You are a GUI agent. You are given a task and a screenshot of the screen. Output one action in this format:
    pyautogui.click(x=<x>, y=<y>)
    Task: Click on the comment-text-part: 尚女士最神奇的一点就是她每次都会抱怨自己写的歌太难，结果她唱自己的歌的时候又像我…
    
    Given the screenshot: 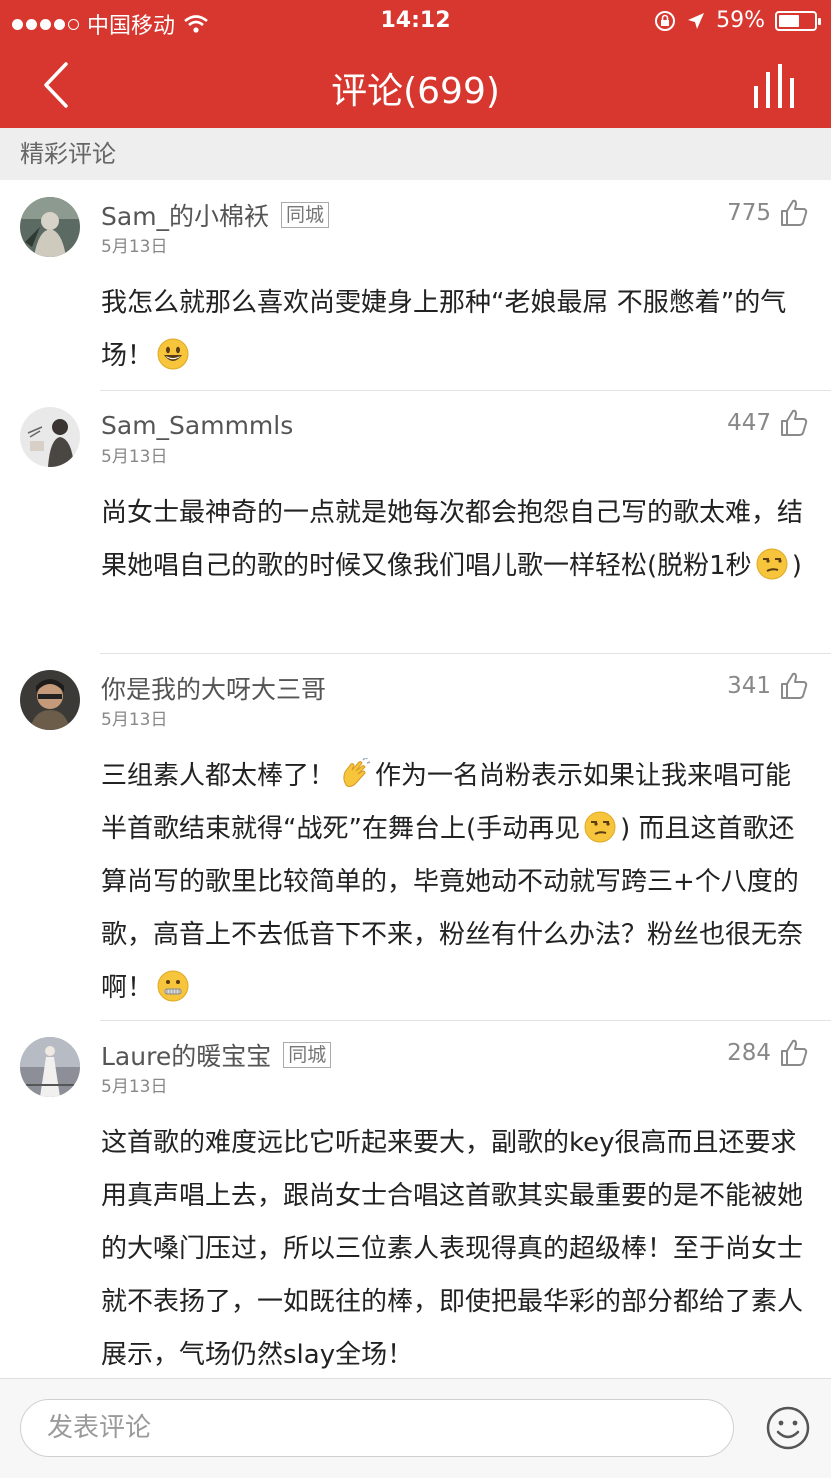 What is the action you would take?
    pyautogui.click(x=452, y=539)
    